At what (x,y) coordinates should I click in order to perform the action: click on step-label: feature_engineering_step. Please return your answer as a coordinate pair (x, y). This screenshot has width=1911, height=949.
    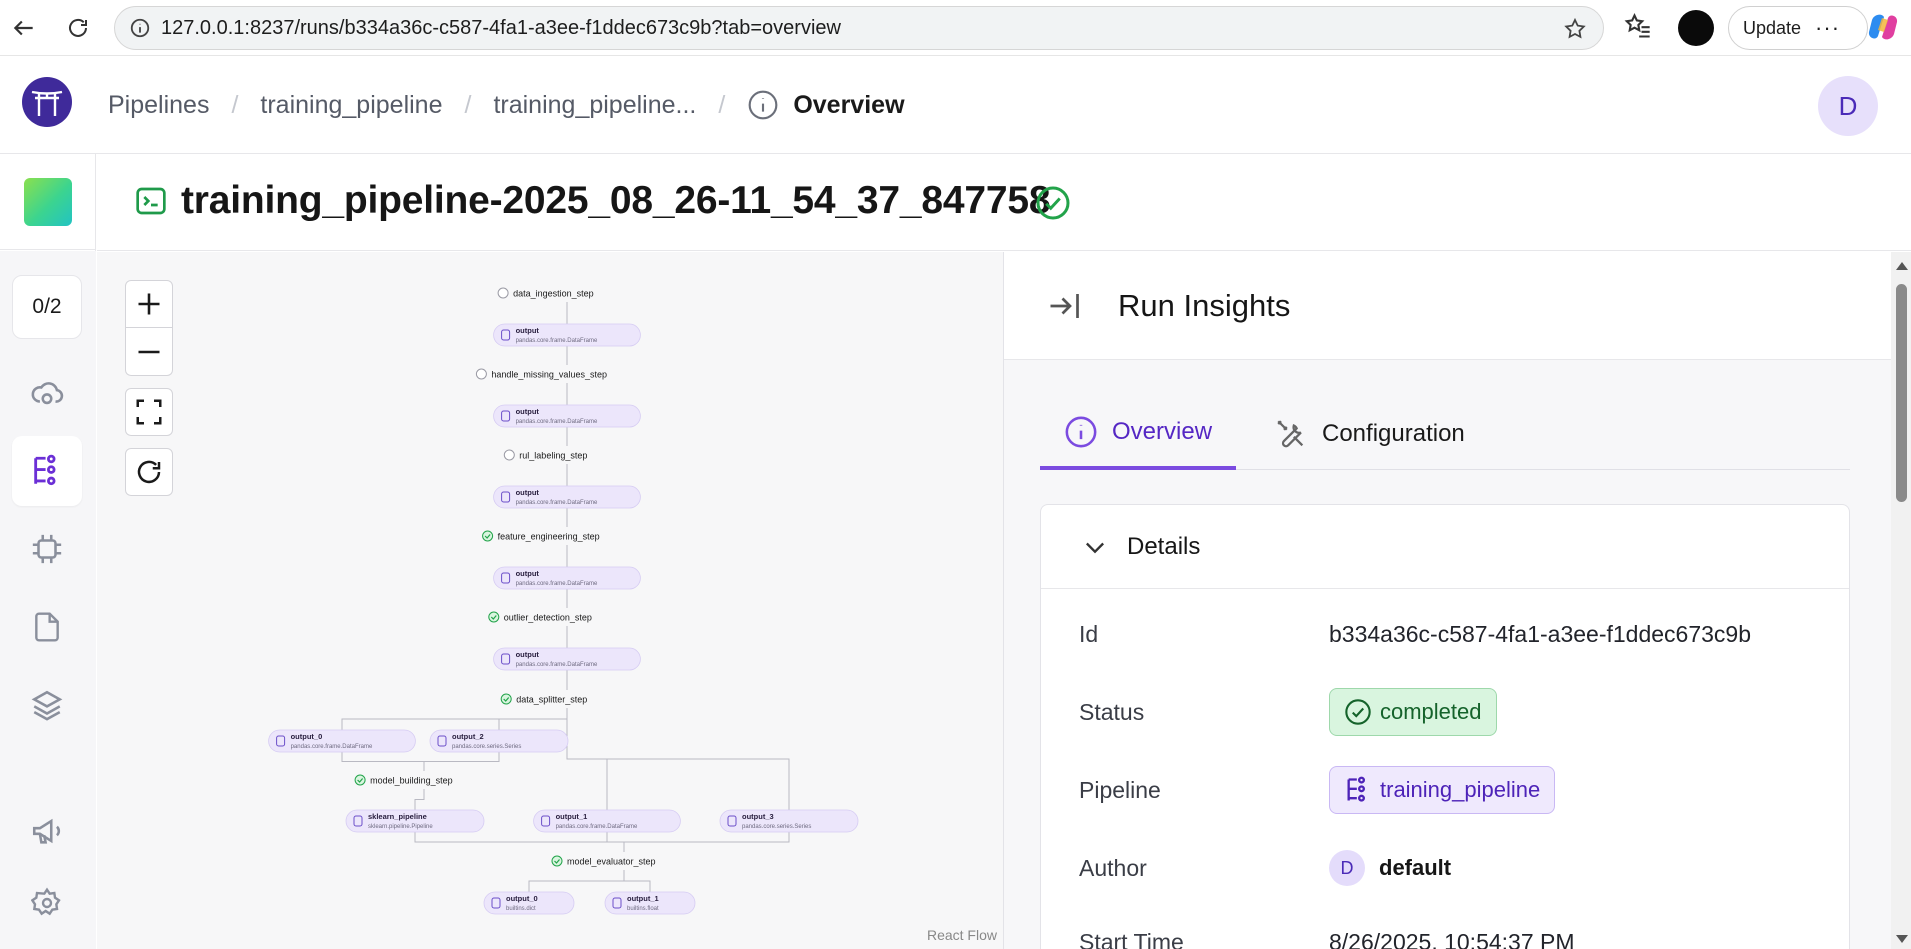
    Looking at the image, I should click on (549, 537).